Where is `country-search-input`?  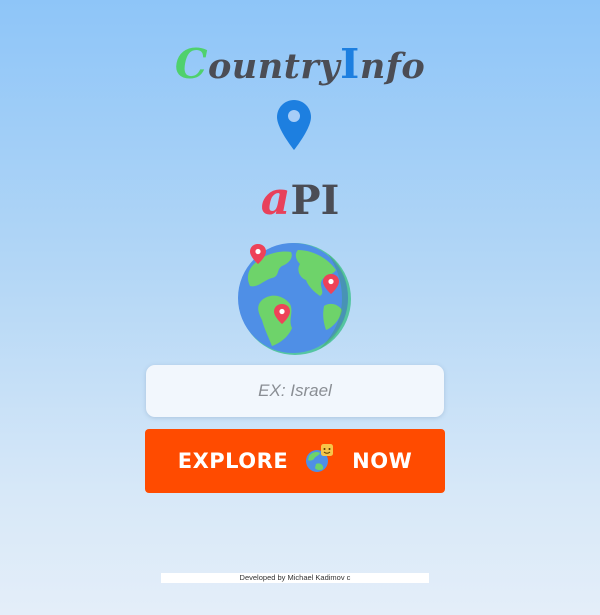
country-search-input is located at coordinates (295, 391).